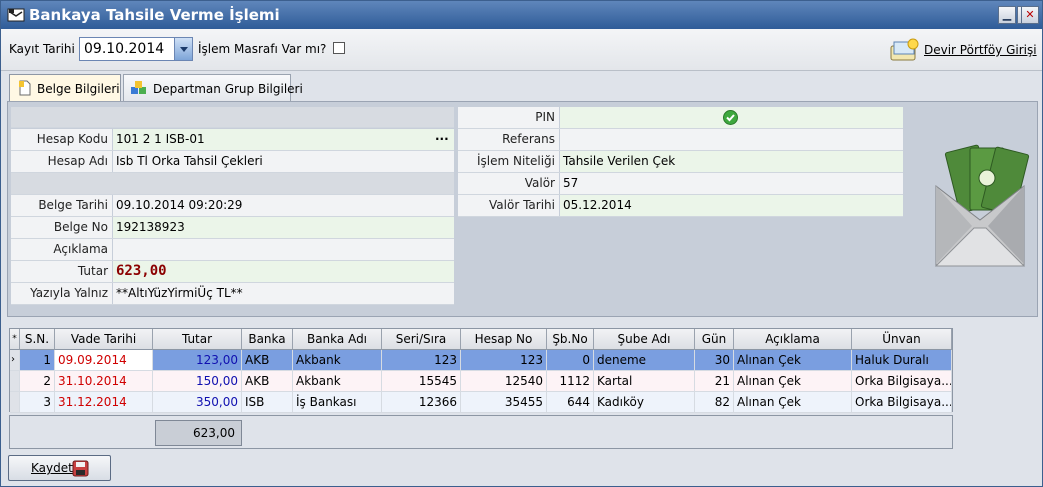 The width and height of the screenshot is (1043, 487). Describe the element at coordinates (65, 88) in the screenshot. I see `tab-belge-bilgileri: Belge Bilgileri` at that location.